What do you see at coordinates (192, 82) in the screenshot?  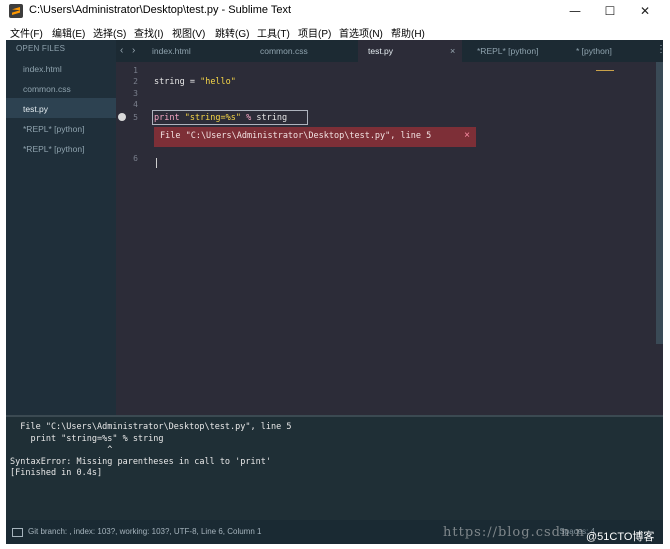 I see `operator: =` at bounding box center [192, 82].